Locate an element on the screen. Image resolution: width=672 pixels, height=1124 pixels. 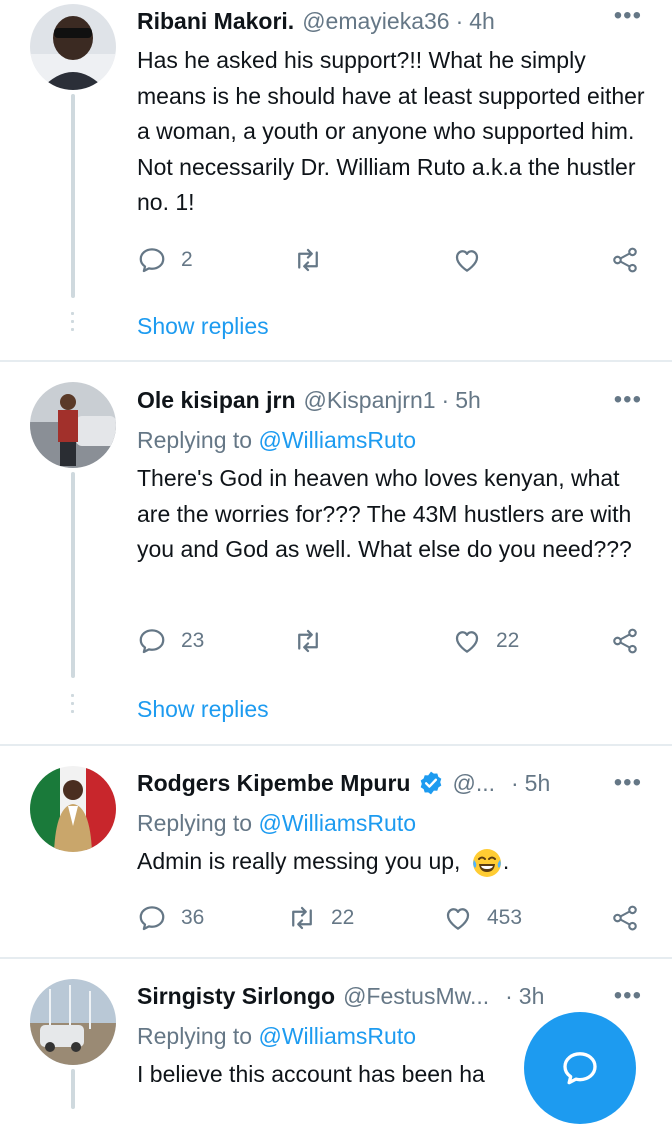
retweet-count: 22 is located at coordinates (343, 917).